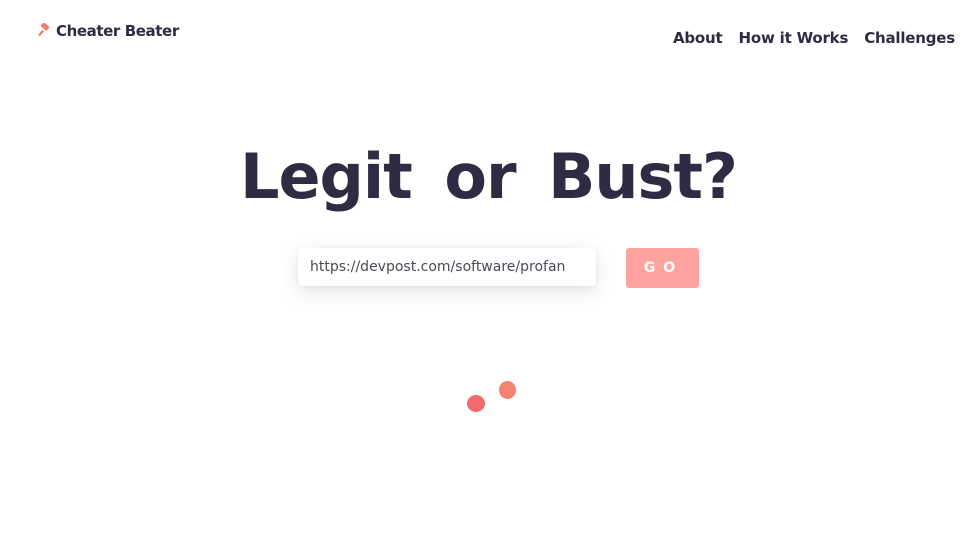 Image resolution: width=977 pixels, height=550 pixels. What do you see at coordinates (495, 397) in the screenshot?
I see `loading-indicator` at bounding box center [495, 397].